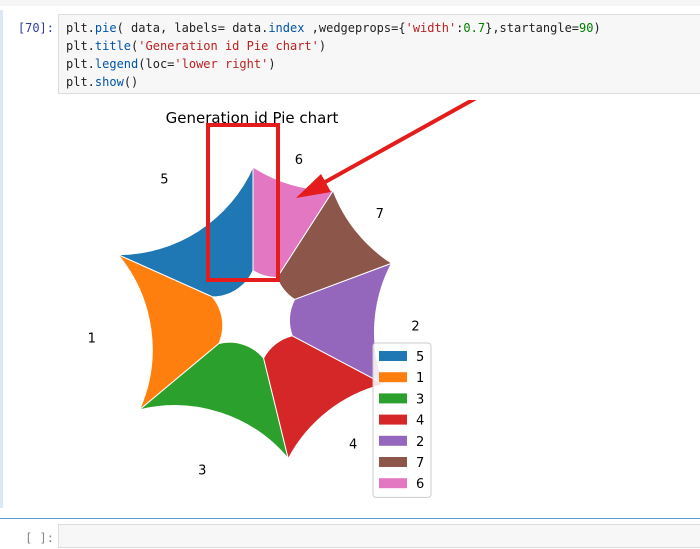 This screenshot has width=700, height=549. I want to click on code-token: 'Generation id Pie chart', so click(228, 46).